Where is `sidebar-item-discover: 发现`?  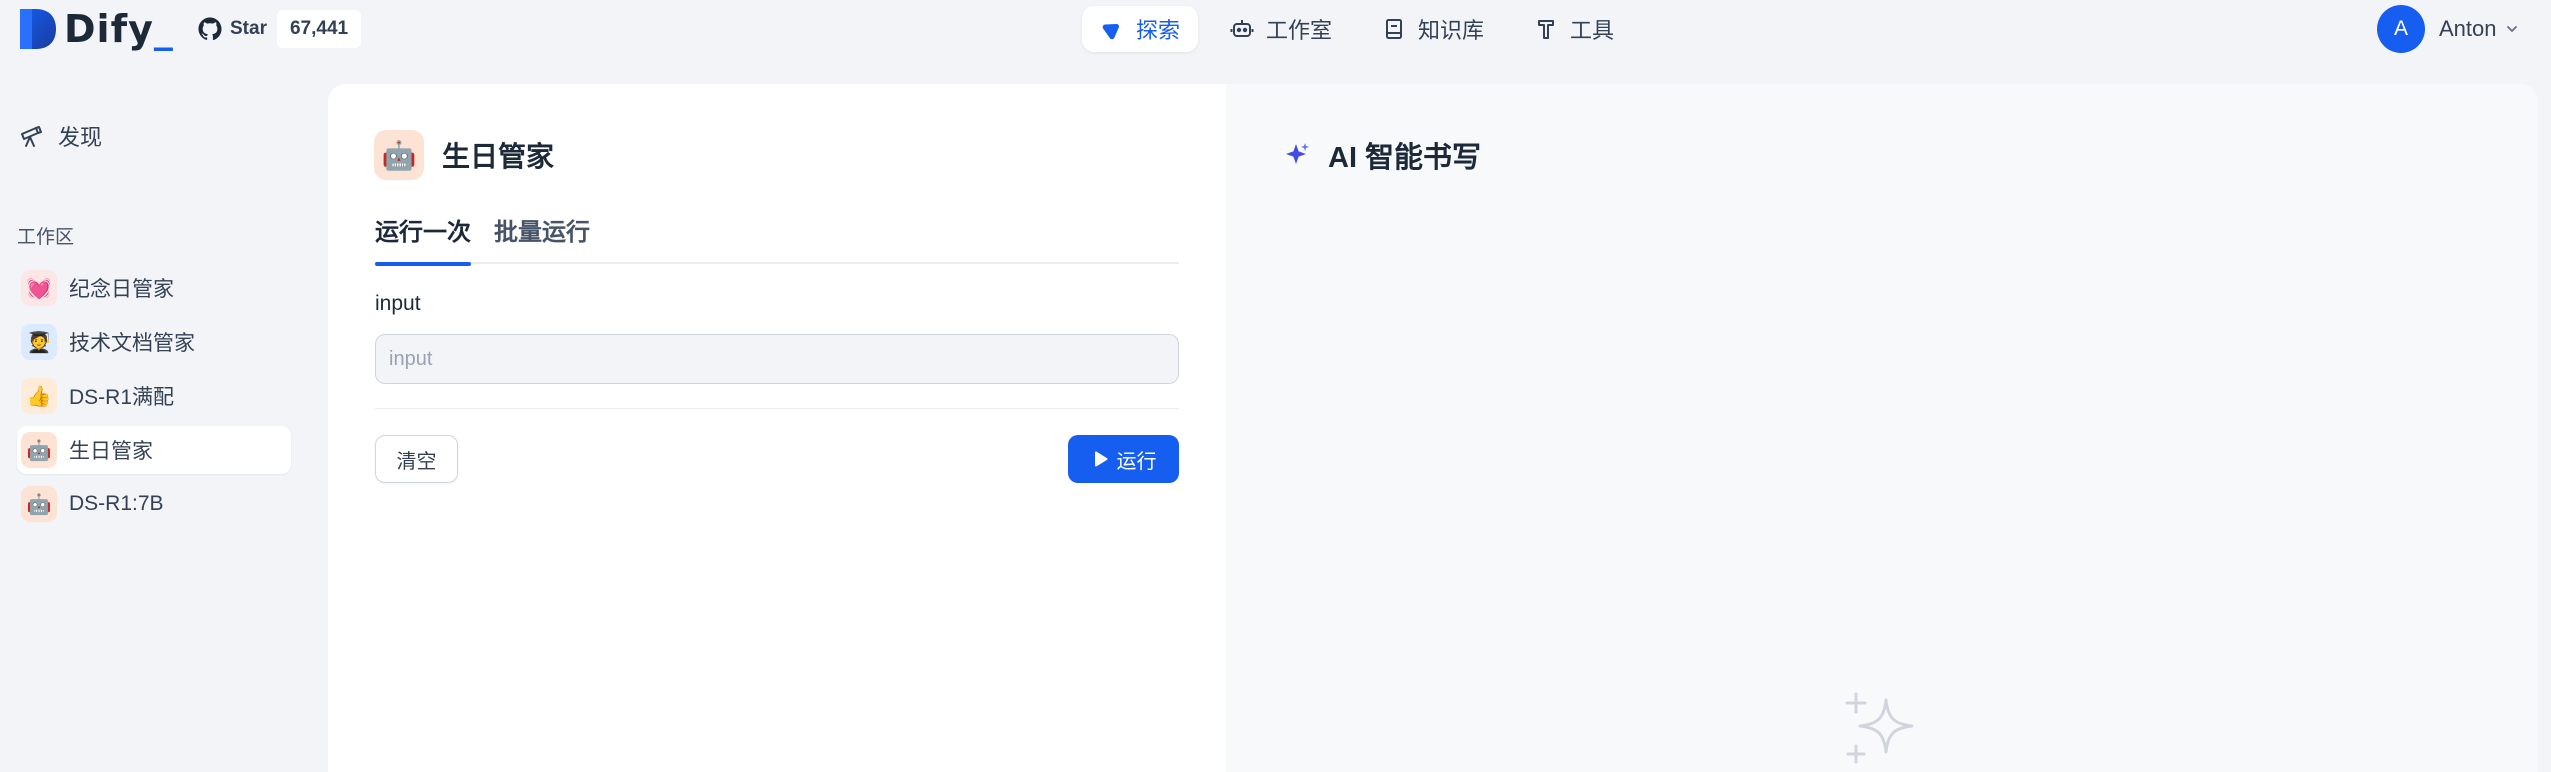 sidebar-item-discover: 发现 is located at coordinates (60, 136).